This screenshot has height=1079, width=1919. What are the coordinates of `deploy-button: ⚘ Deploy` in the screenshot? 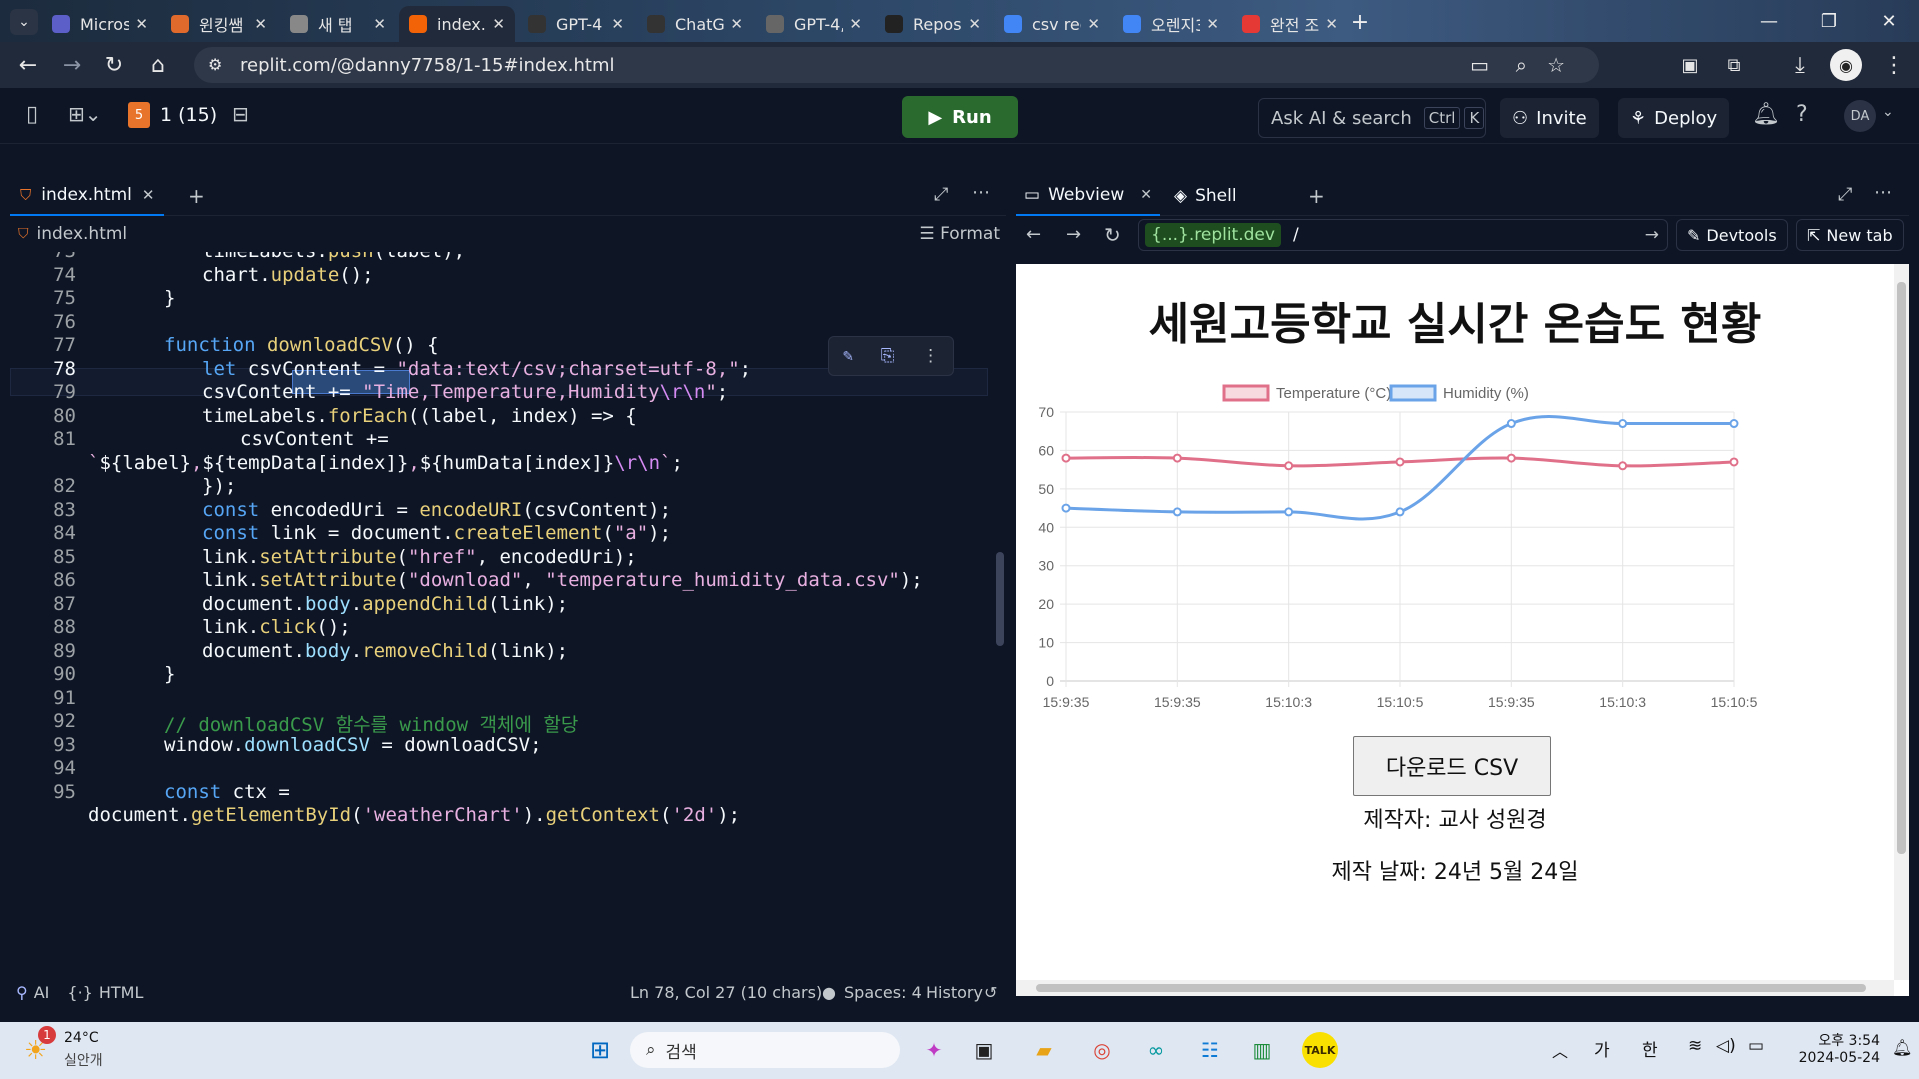 It's located at (1674, 118).